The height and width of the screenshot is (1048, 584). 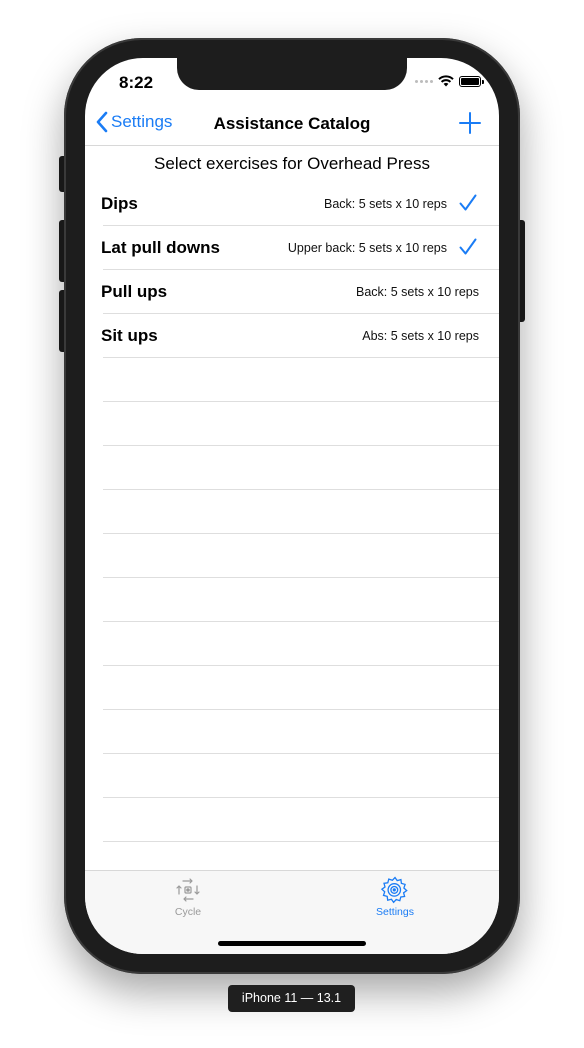 I want to click on battery-icon, so click(x=471, y=81).